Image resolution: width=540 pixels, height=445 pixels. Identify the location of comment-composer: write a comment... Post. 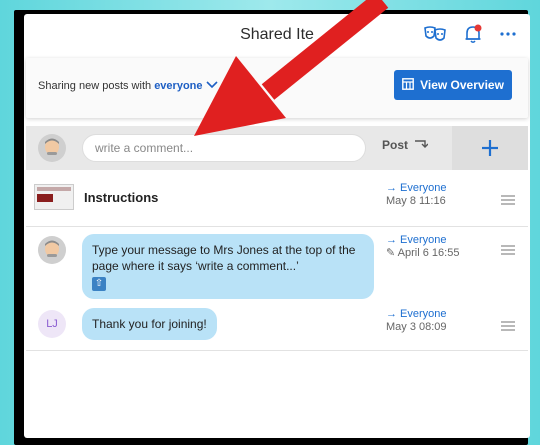
(277, 148).